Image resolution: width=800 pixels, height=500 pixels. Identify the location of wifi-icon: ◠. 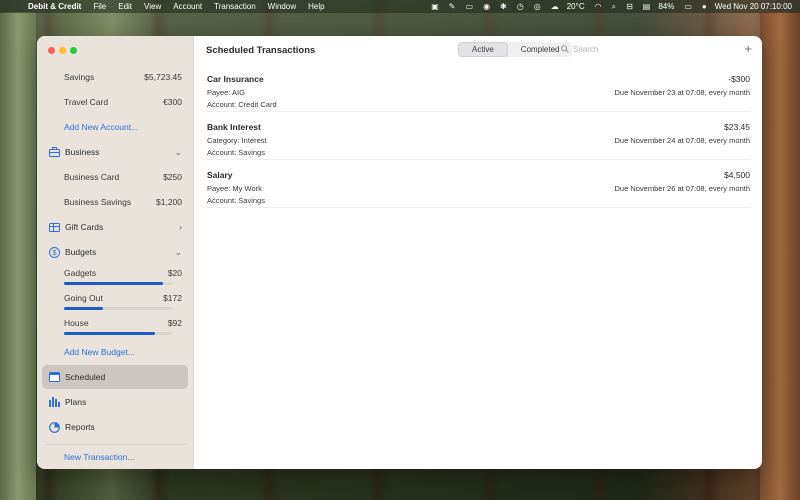
(598, 6).